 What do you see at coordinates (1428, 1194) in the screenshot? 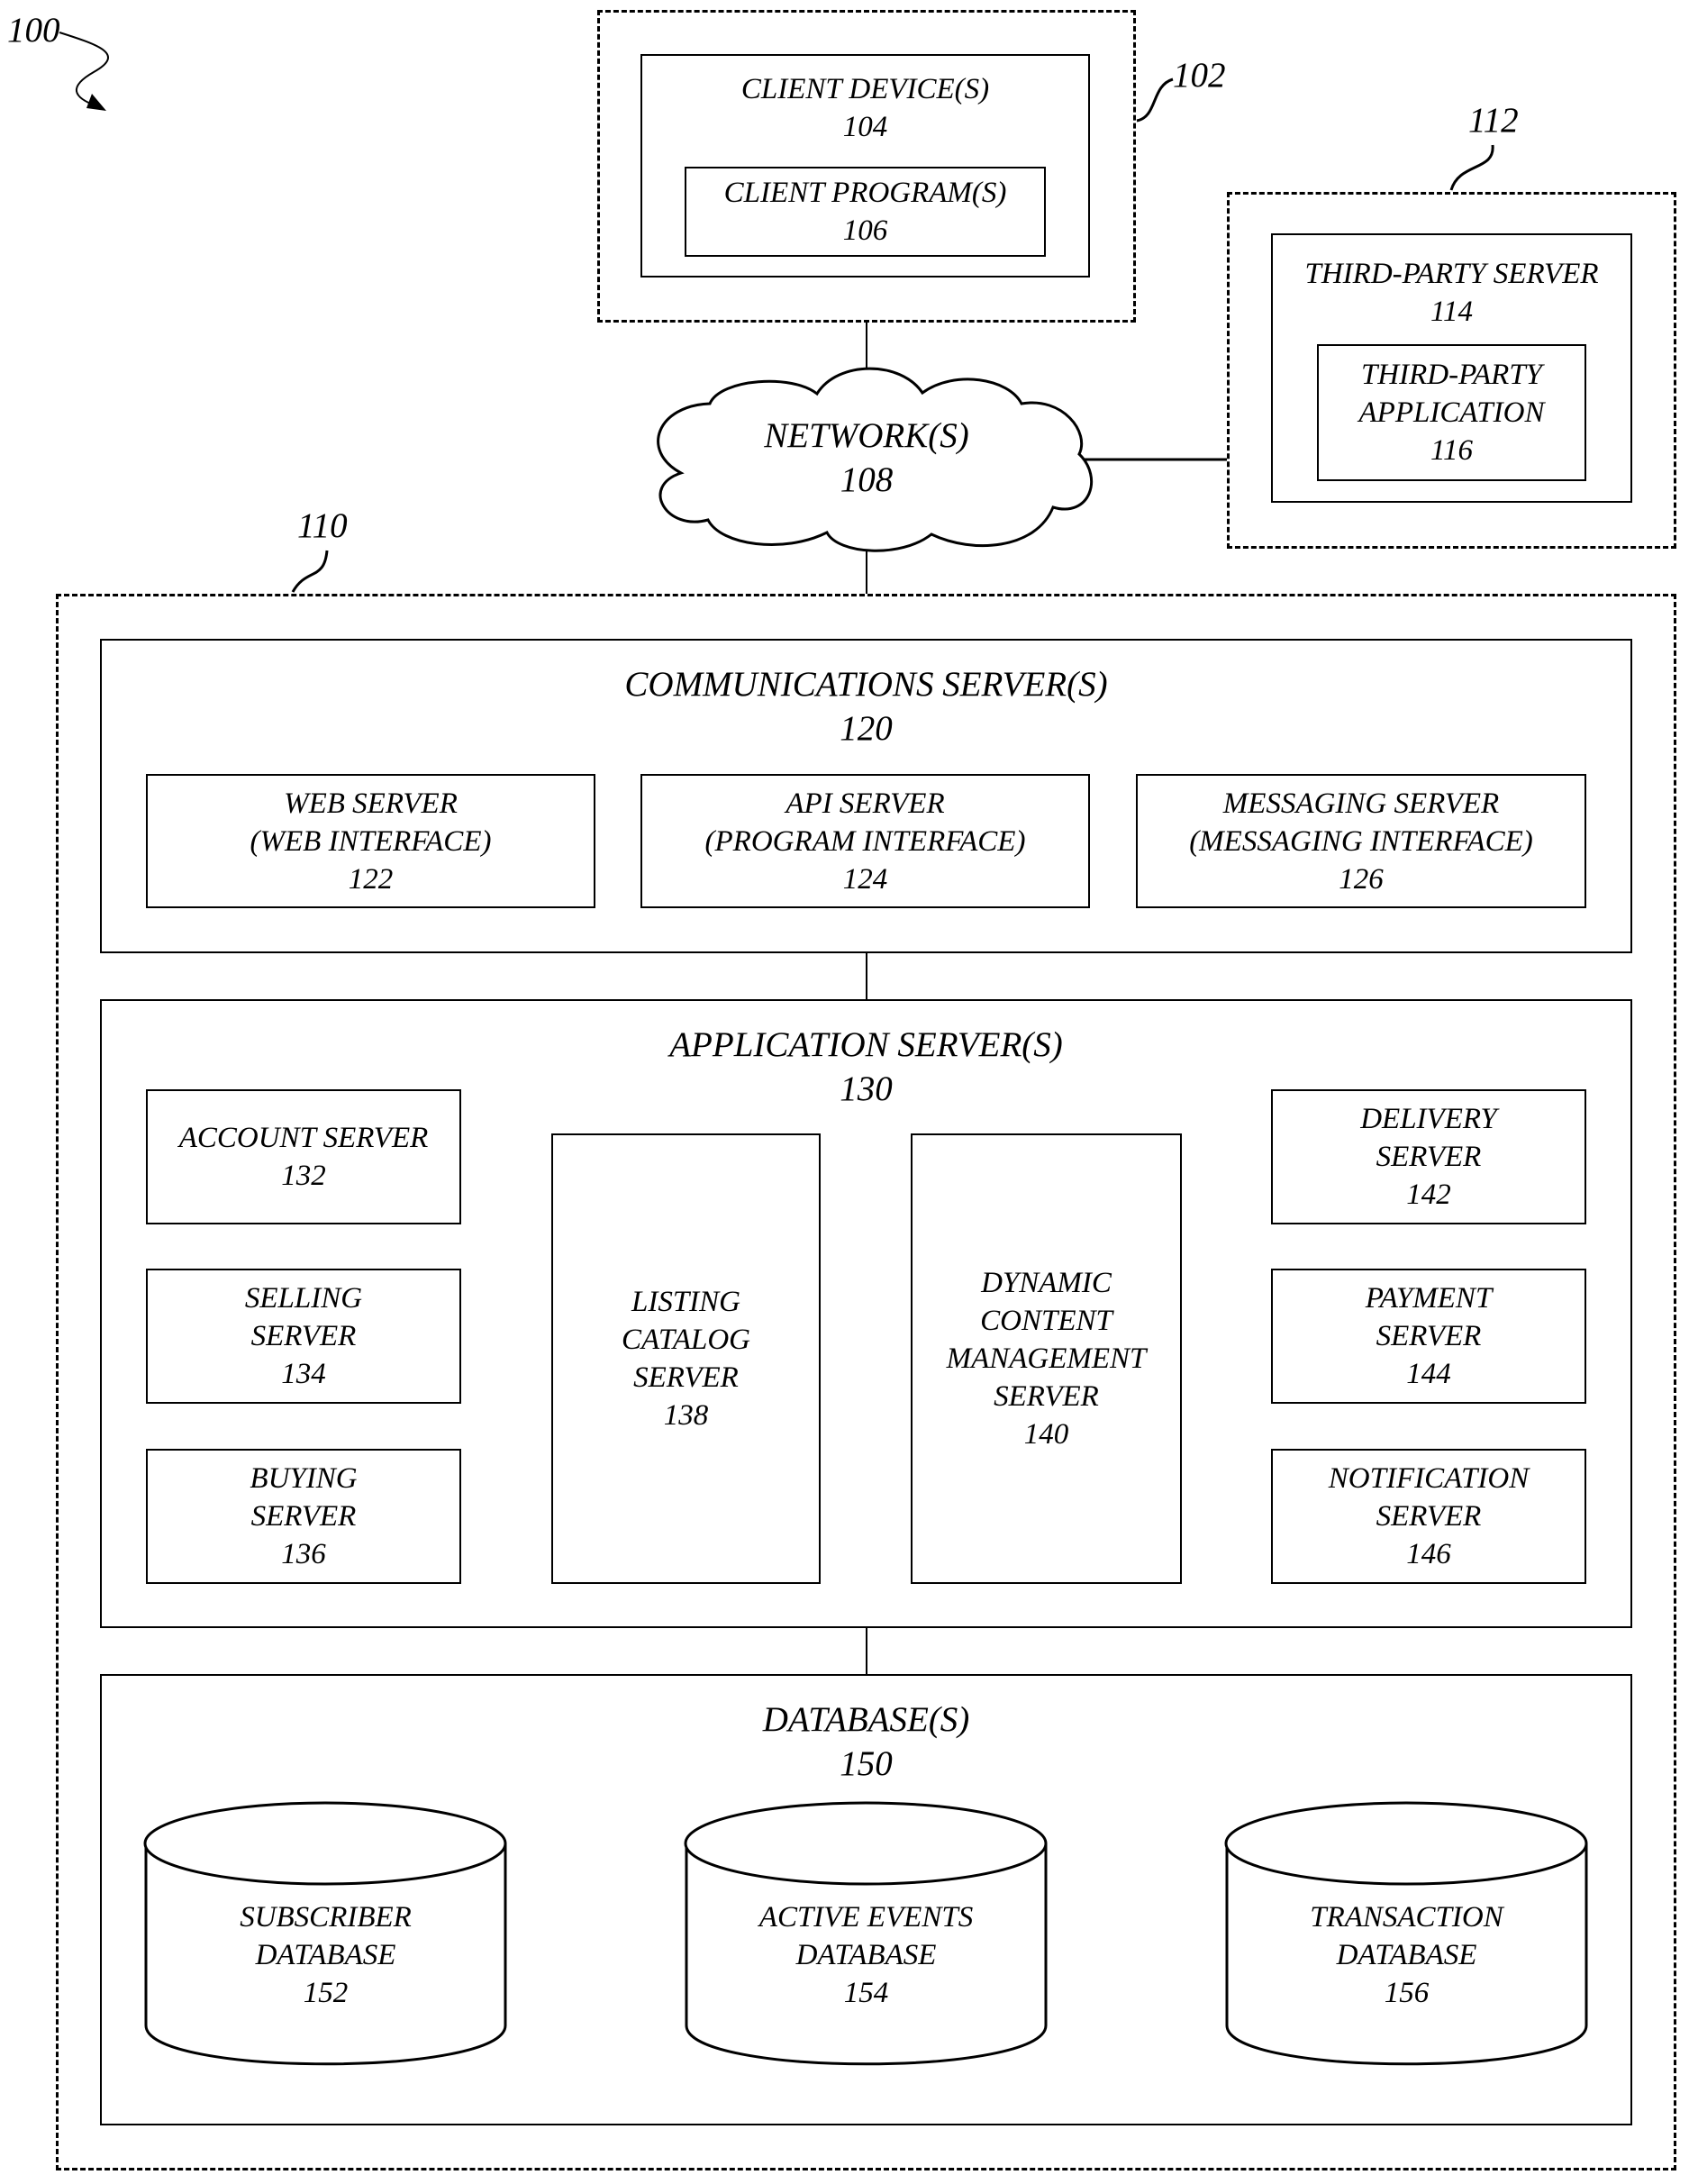
I see `delivery-server-ref: 142` at bounding box center [1428, 1194].